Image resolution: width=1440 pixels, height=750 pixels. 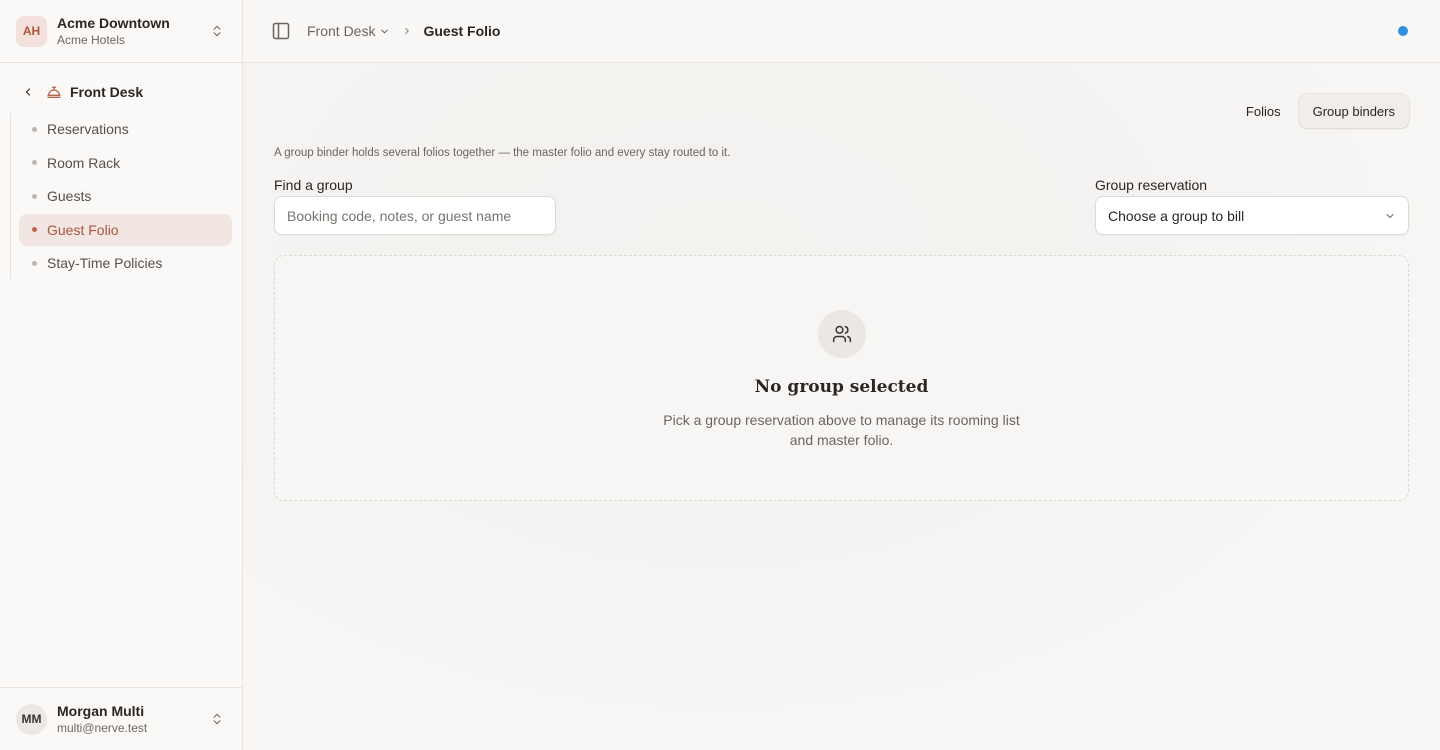 What do you see at coordinates (1252, 215) in the screenshot?
I see `group-reservation-select: Choose a group to bill` at bounding box center [1252, 215].